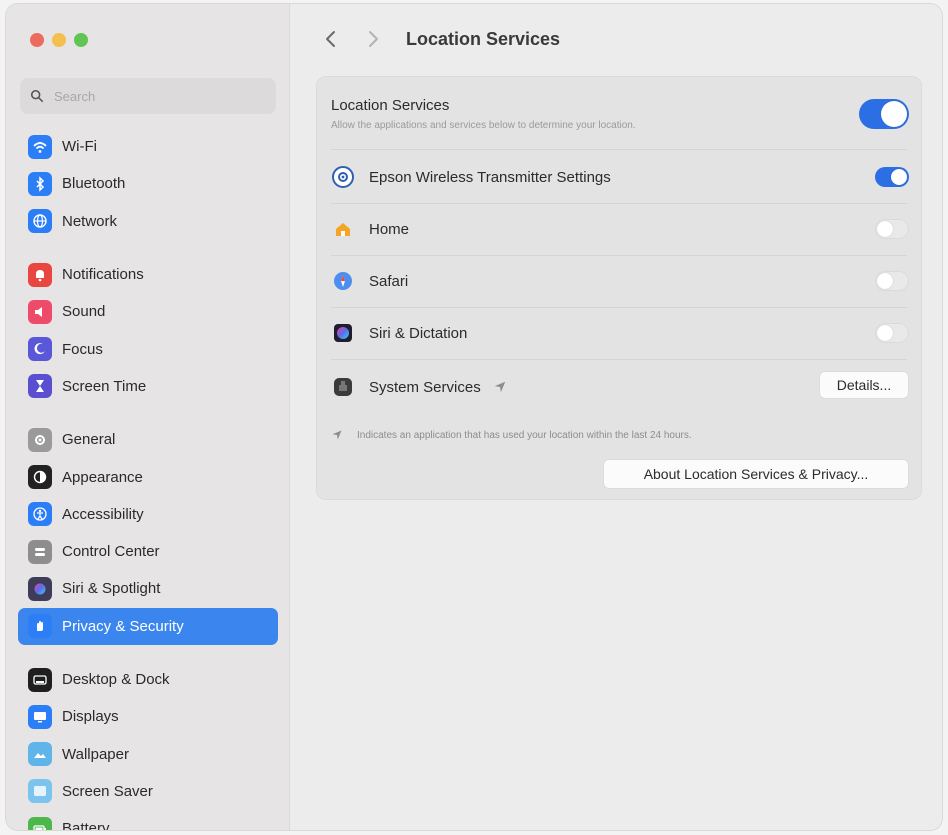 The height and width of the screenshot is (835, 948). Describe the element at coordinates (343, 177) in the screenshot. I see `epson-icon` at that location.